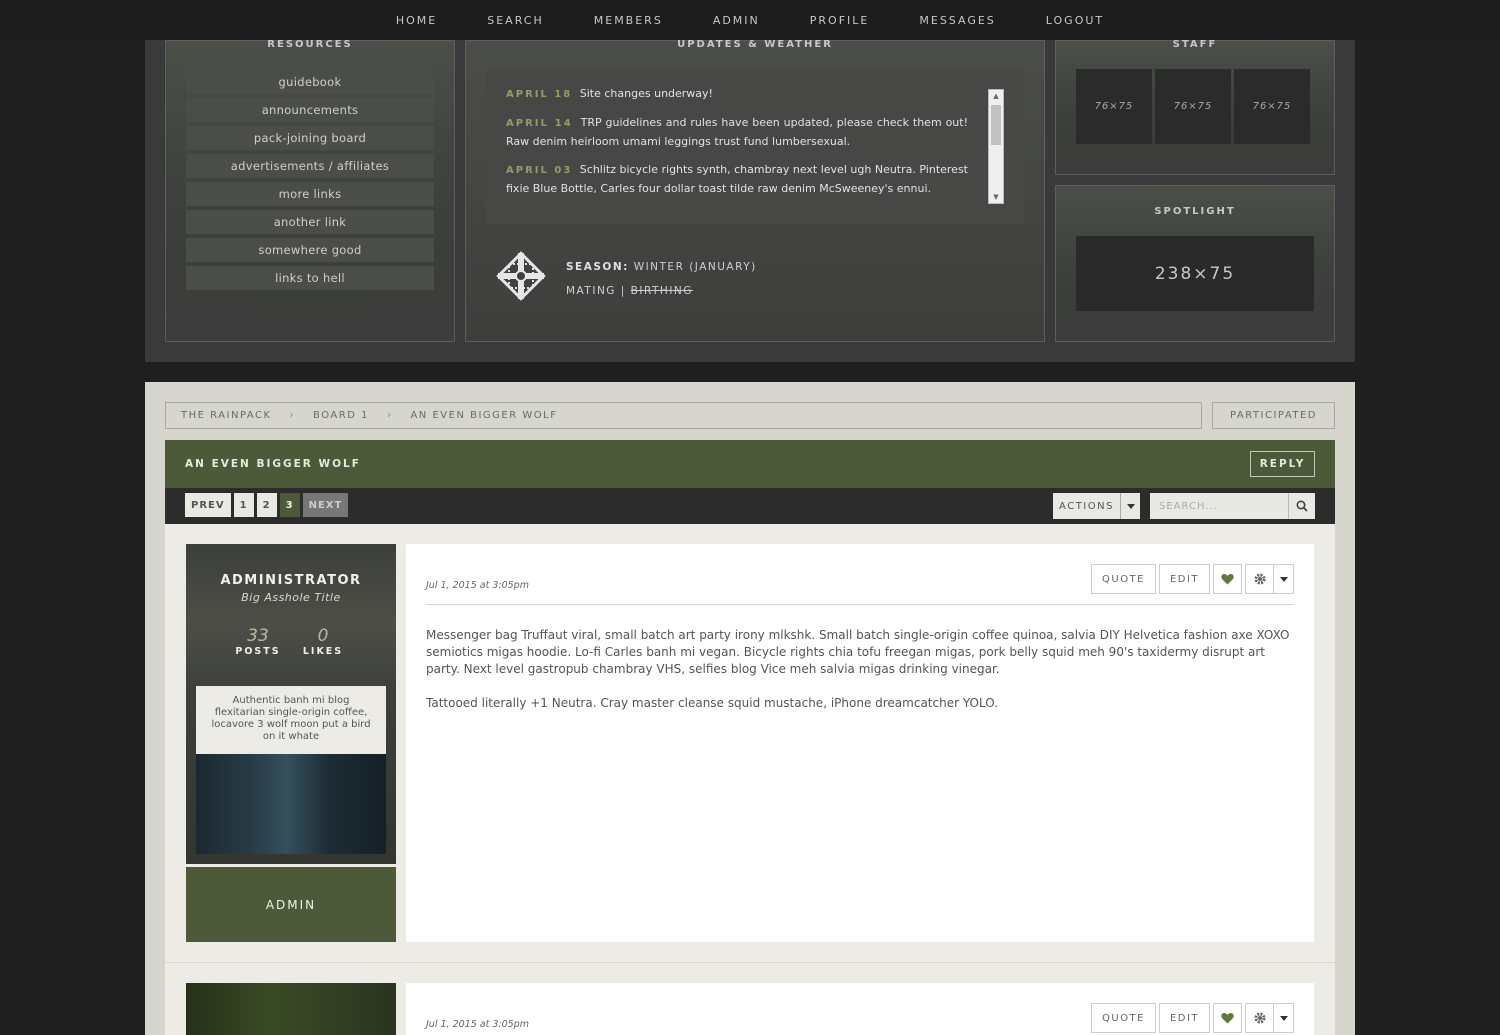 The image size is (1500, 1035). What do you see at coordinates (310, 222) in the screenshot?
I see `resource-link-another-link: another link` at bounding box center [310, 222].